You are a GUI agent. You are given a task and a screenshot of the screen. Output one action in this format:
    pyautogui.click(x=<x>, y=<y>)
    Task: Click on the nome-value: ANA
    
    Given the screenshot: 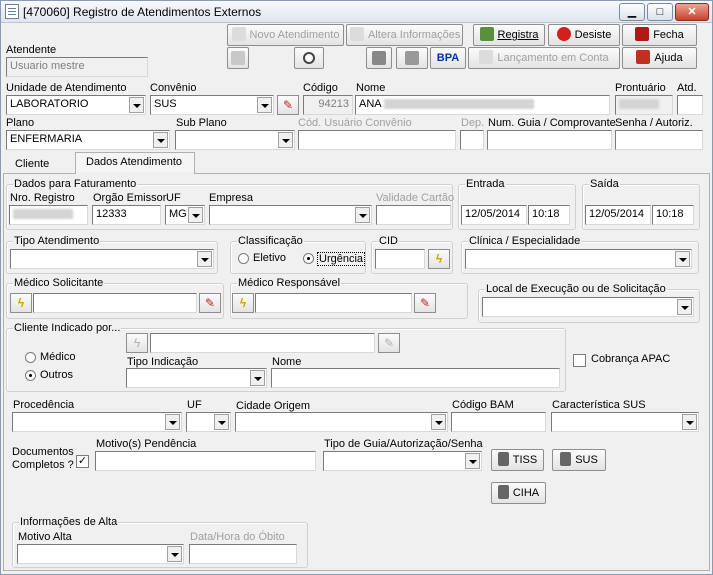 What is the action you would take?
    pyautogui.click(x=370, y=104)
    